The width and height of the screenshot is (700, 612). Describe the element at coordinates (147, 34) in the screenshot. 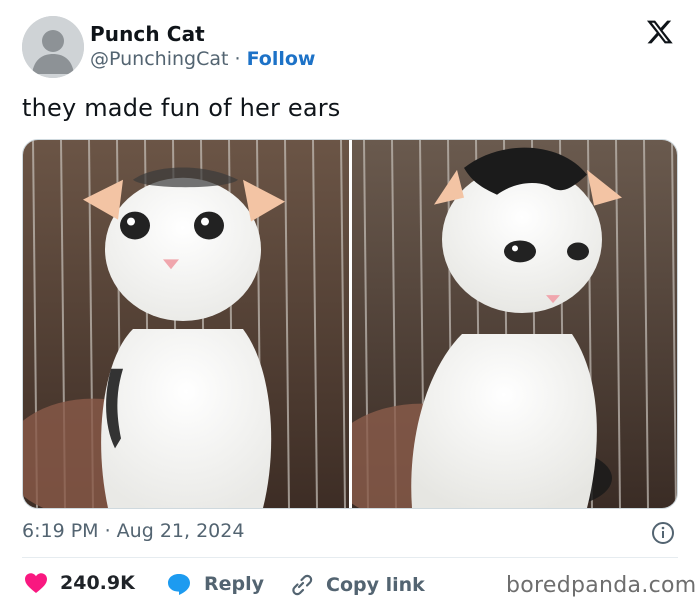

I see `author-display-name: Punch Cat` at that location.